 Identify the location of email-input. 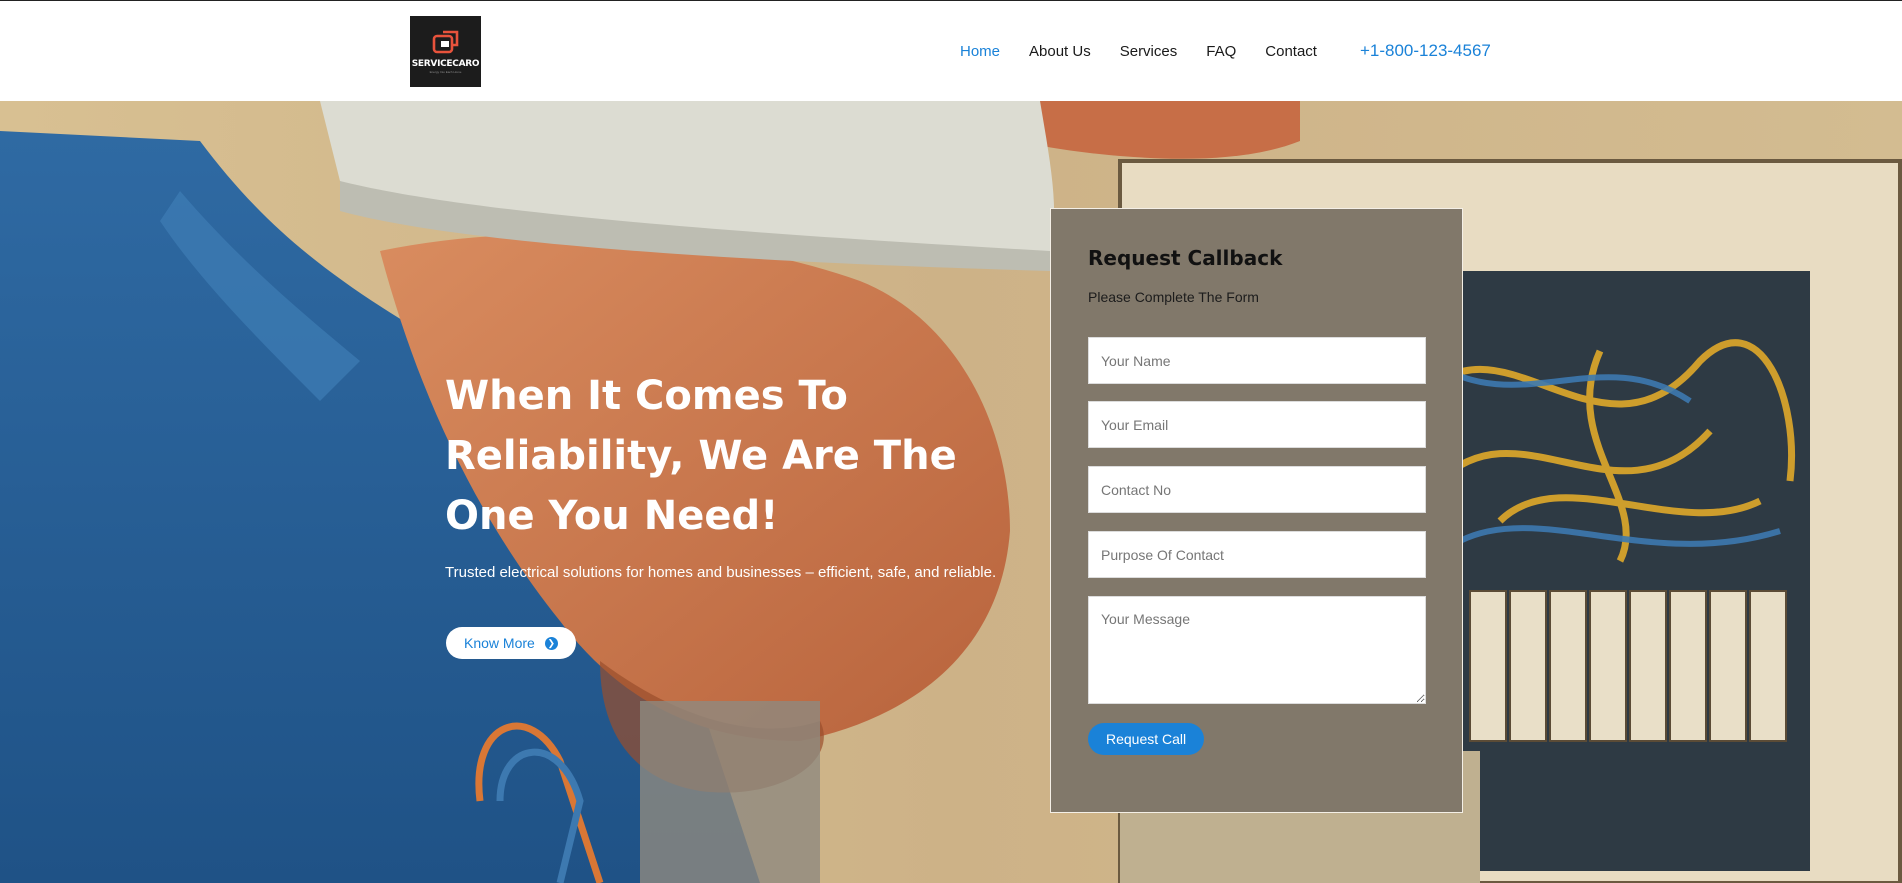
(1257, 424).